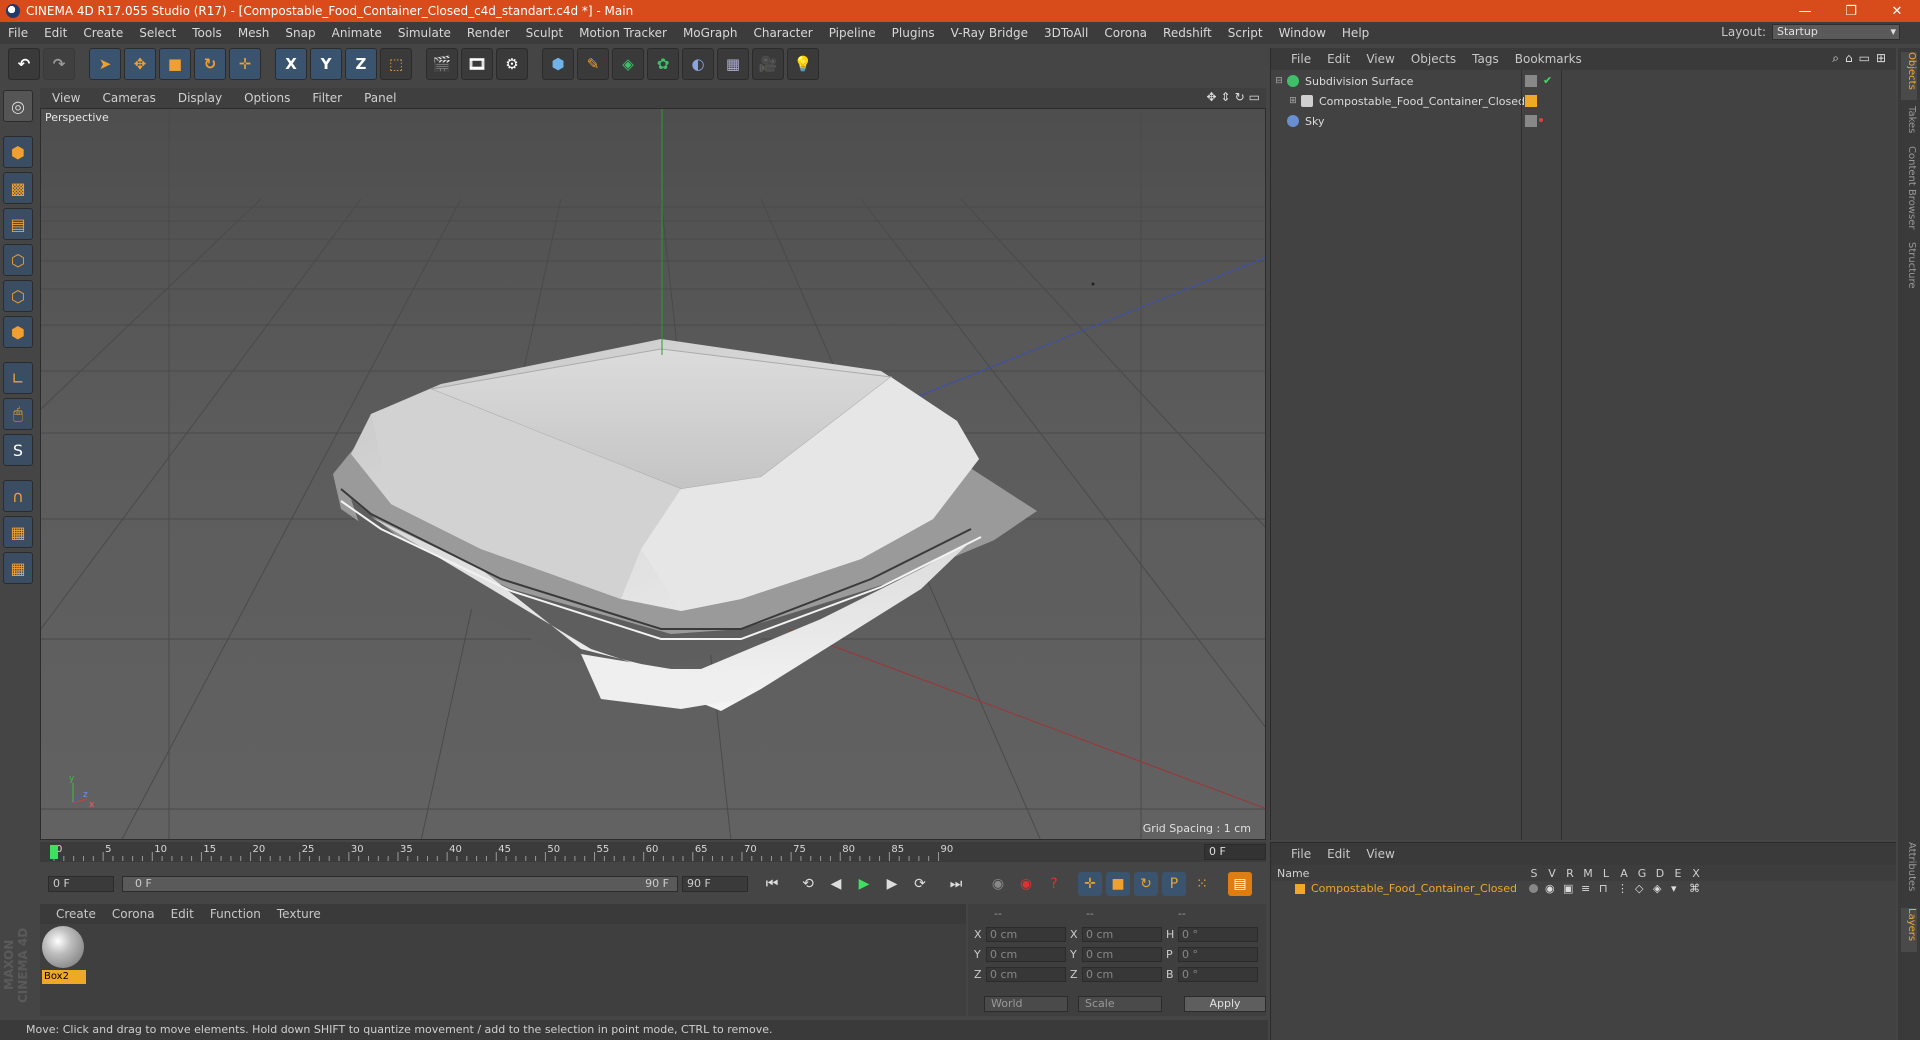  What do you see at coordinates (81, 884) in the screenshot?
I see `start-frame-field: 0 F` at bounding box center [81, 884].